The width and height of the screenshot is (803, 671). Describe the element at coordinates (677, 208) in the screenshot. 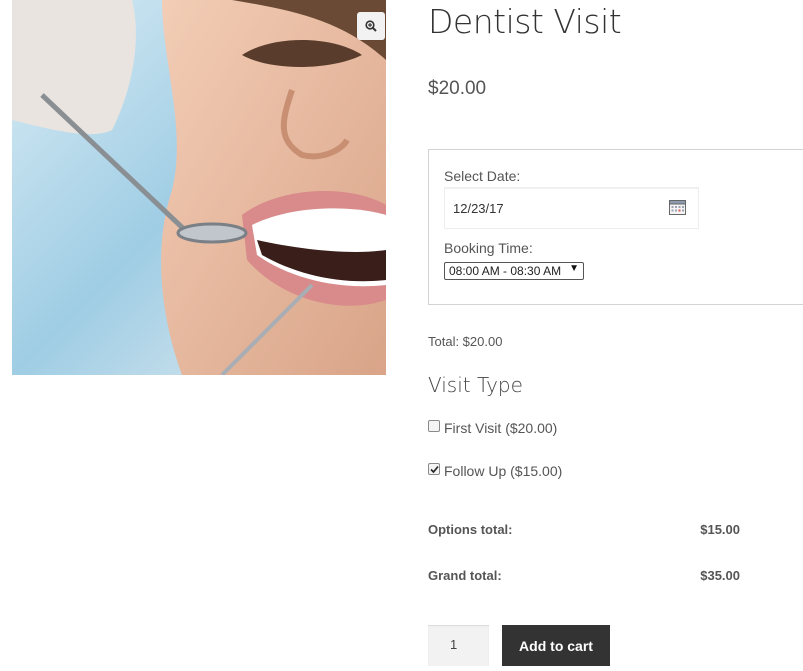

I see `calendar-icon` at that location.